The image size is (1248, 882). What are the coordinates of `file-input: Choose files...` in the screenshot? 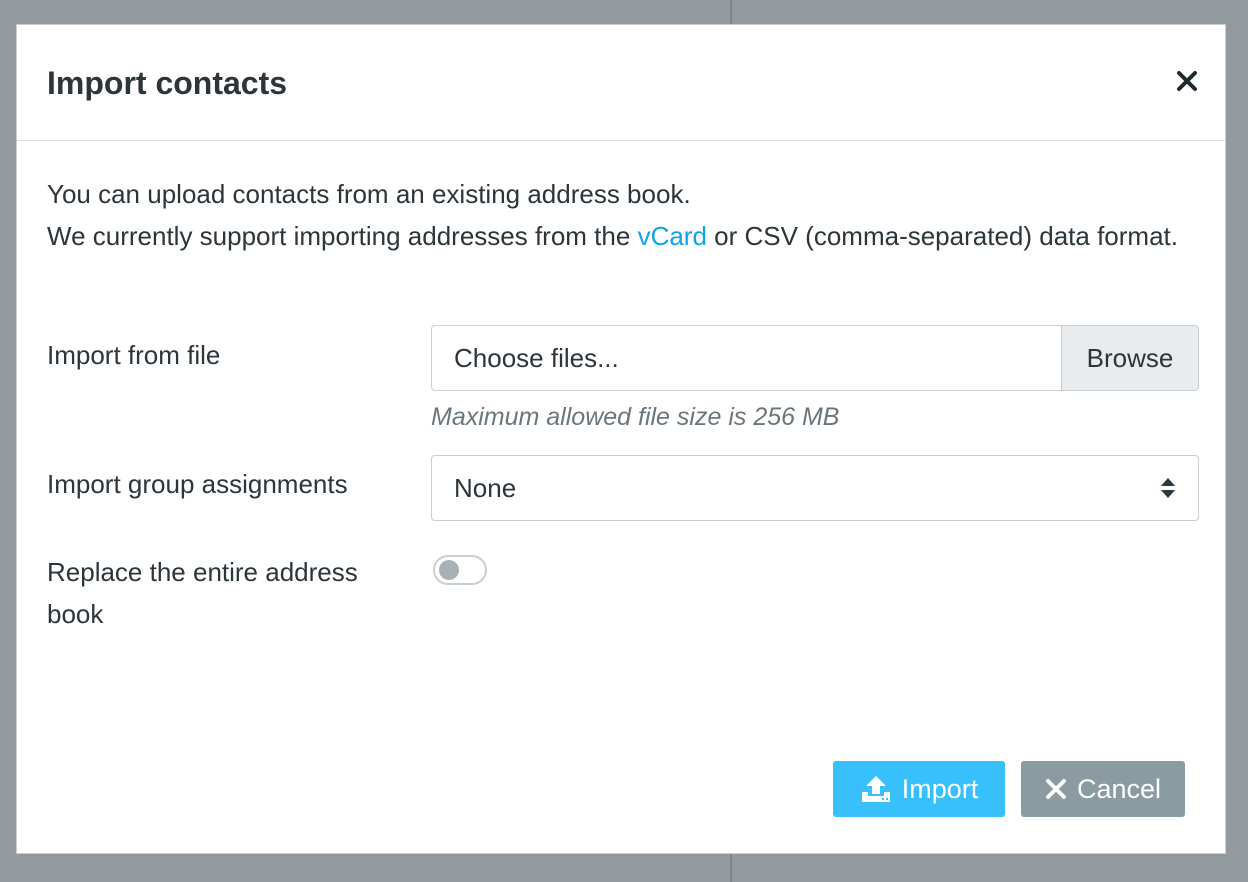 It's located at (746, 358).